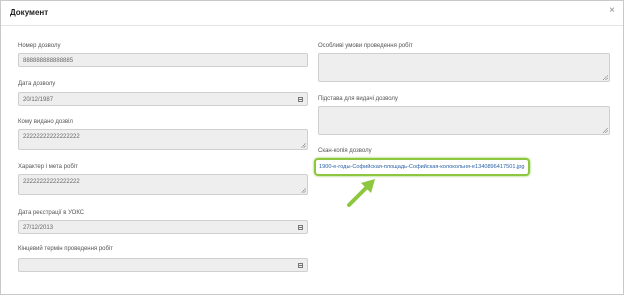 The width and height of the screenshot is (626, 297). What do you see at coordinates (66, 249) in the screenshot?
I see `end-date-label: Кінцевий термін проведення робіт` at bounding box center [66, 249].